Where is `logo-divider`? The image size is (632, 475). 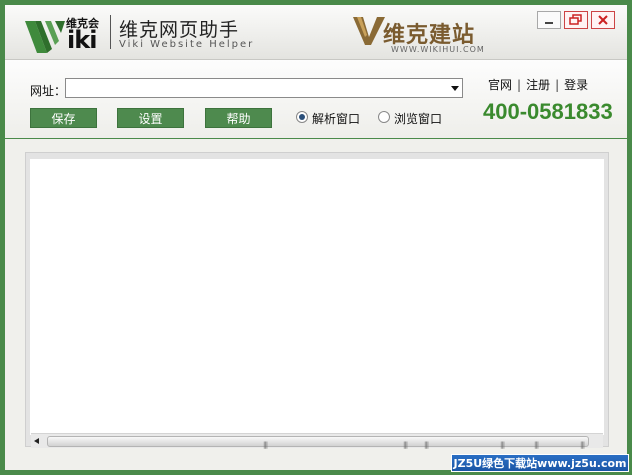 logo-divider is located at coordinates (110, 32).